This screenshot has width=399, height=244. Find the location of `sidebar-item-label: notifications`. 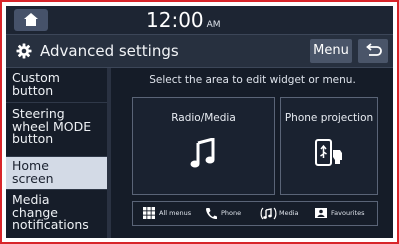

sidebar-item-label: notifications is located at coordinates (50, 224).